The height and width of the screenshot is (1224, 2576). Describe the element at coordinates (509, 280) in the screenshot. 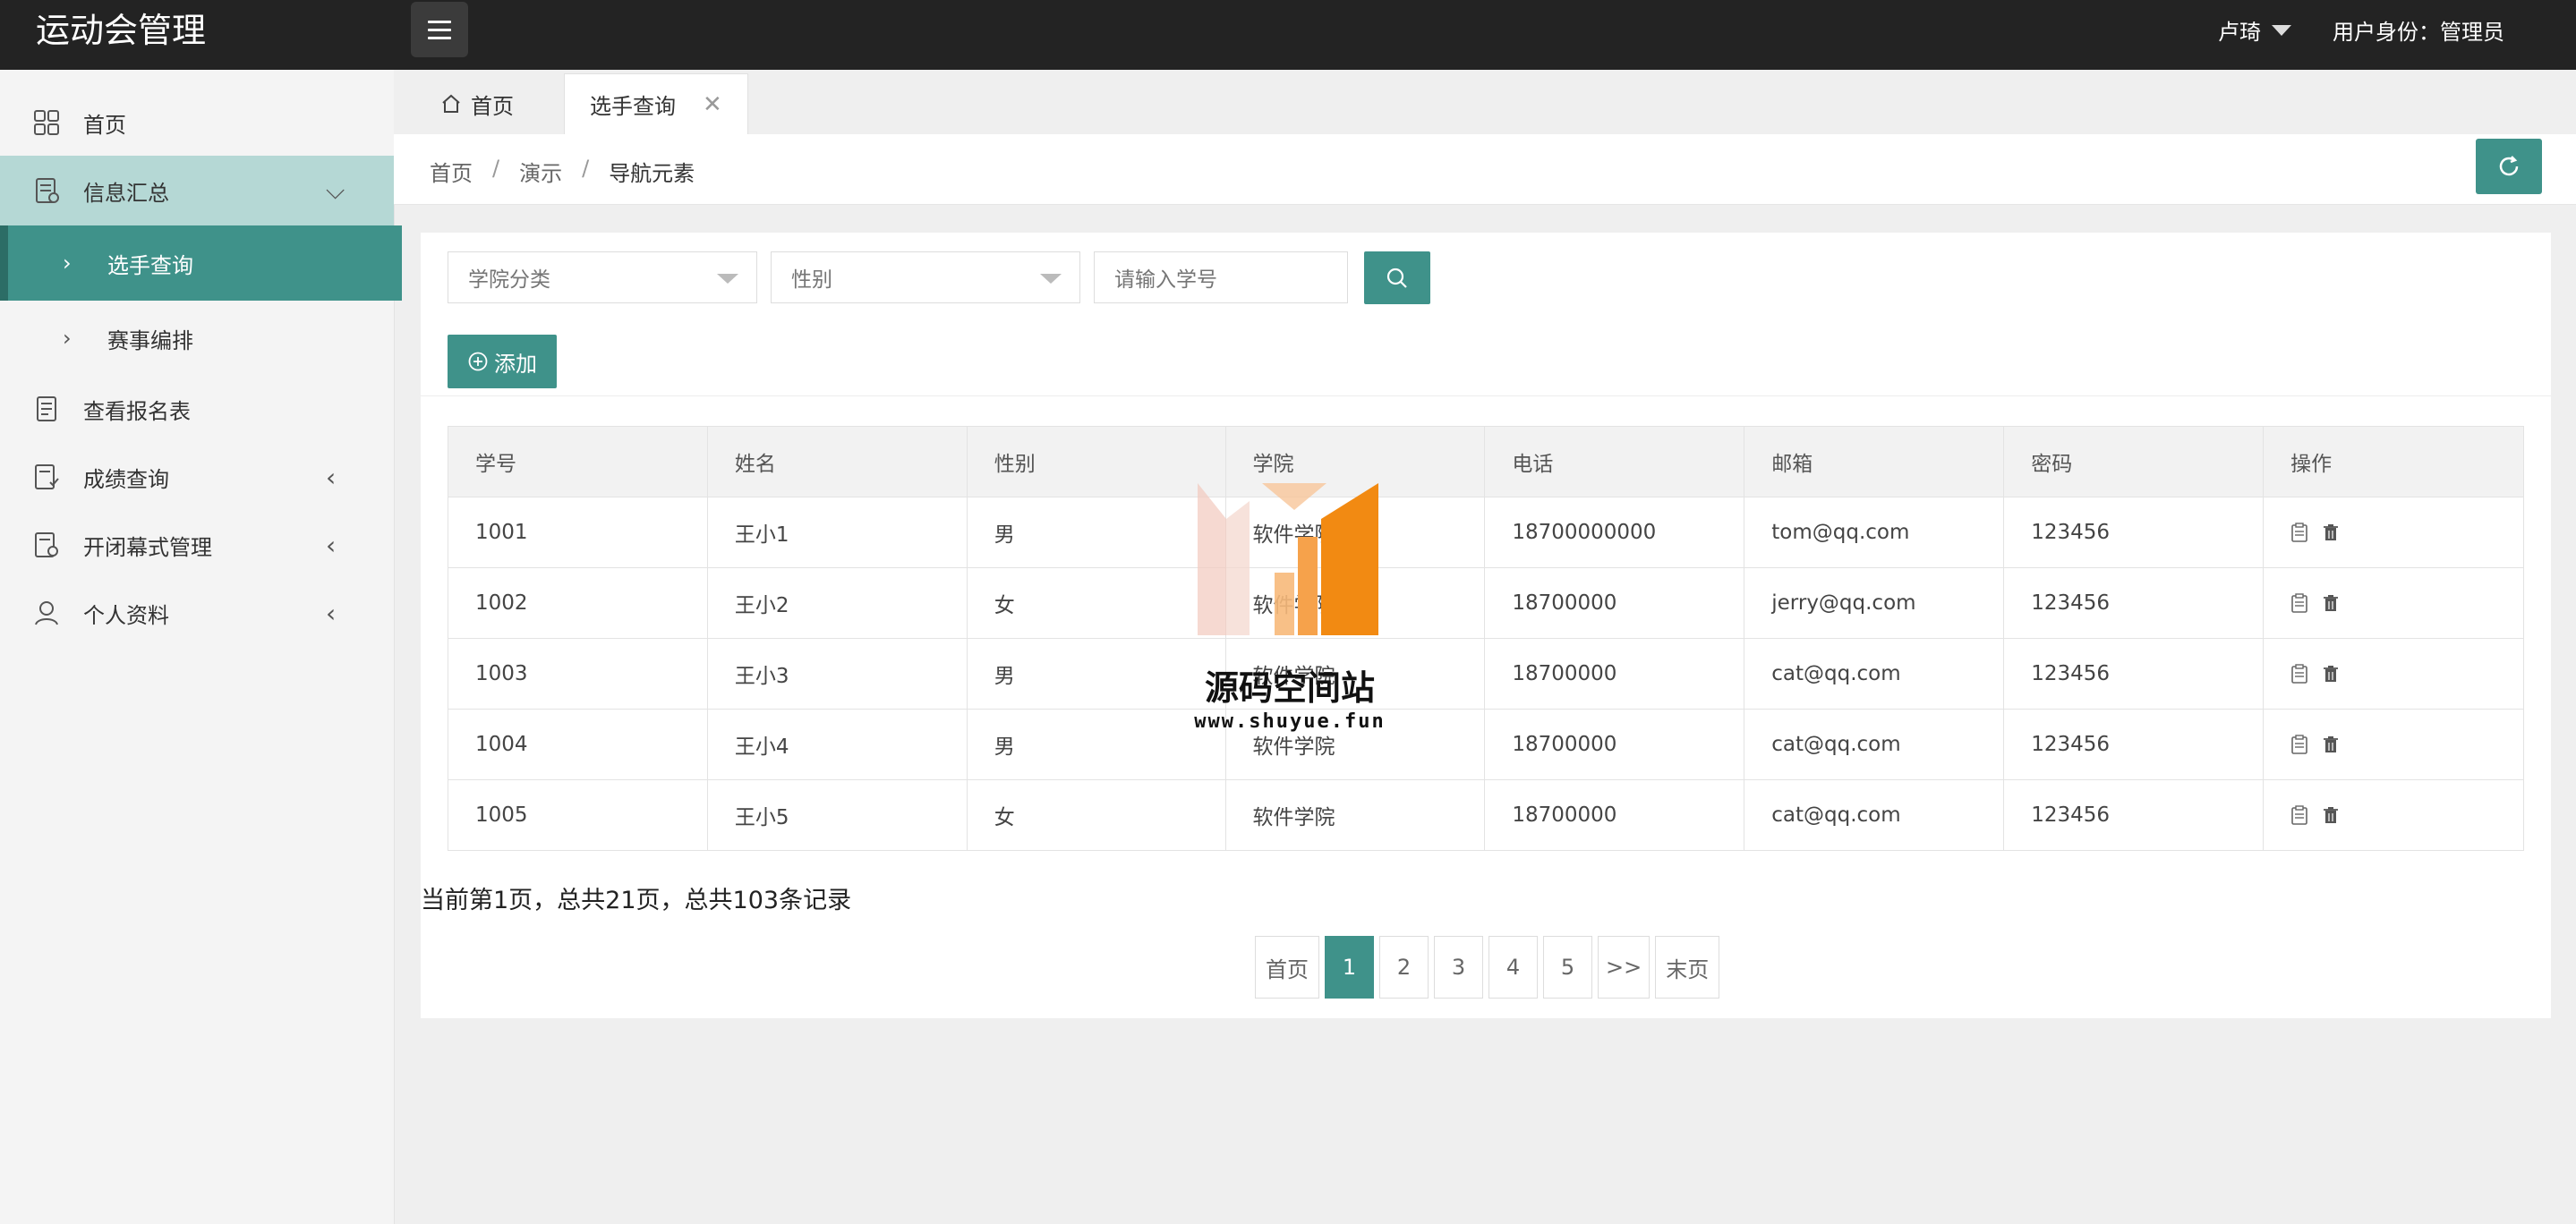

I see `college-select-value: 学院分类` at that location.